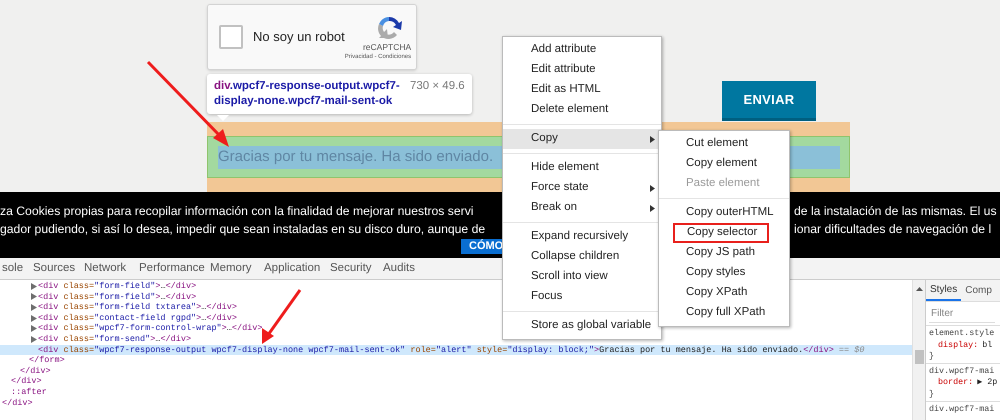  I want to click on submenu-item: Copy selector, so click(721, 233).